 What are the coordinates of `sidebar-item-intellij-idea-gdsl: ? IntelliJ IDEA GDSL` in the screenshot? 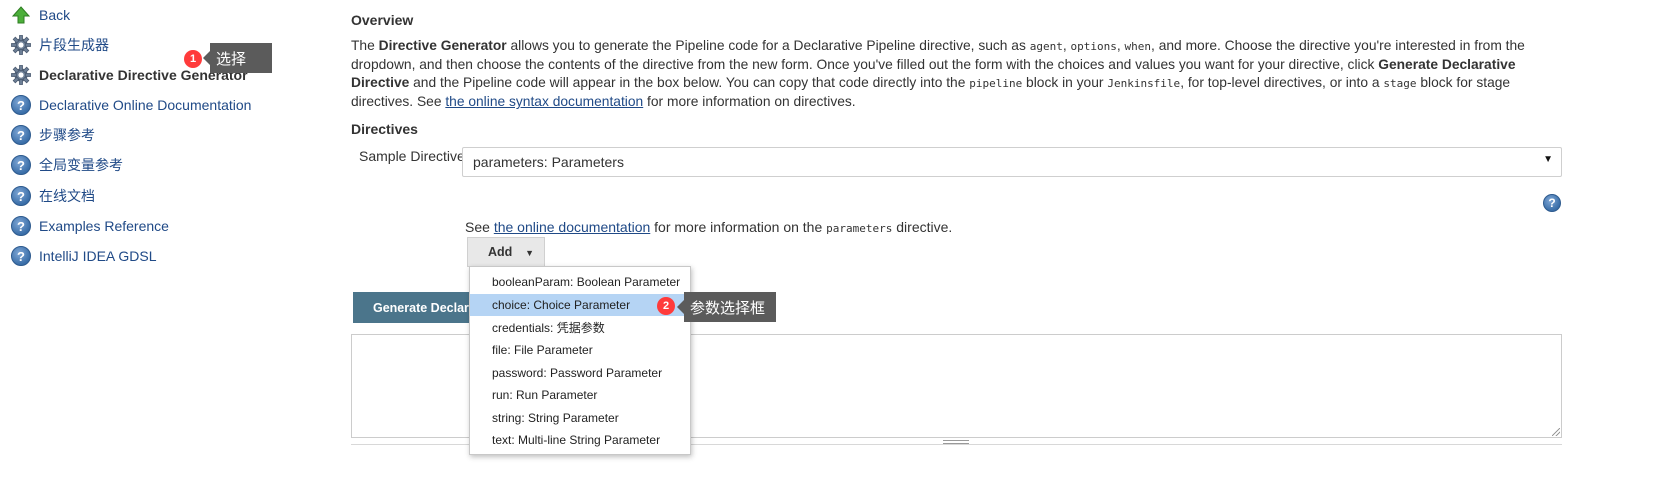 It's located at (83, 256).